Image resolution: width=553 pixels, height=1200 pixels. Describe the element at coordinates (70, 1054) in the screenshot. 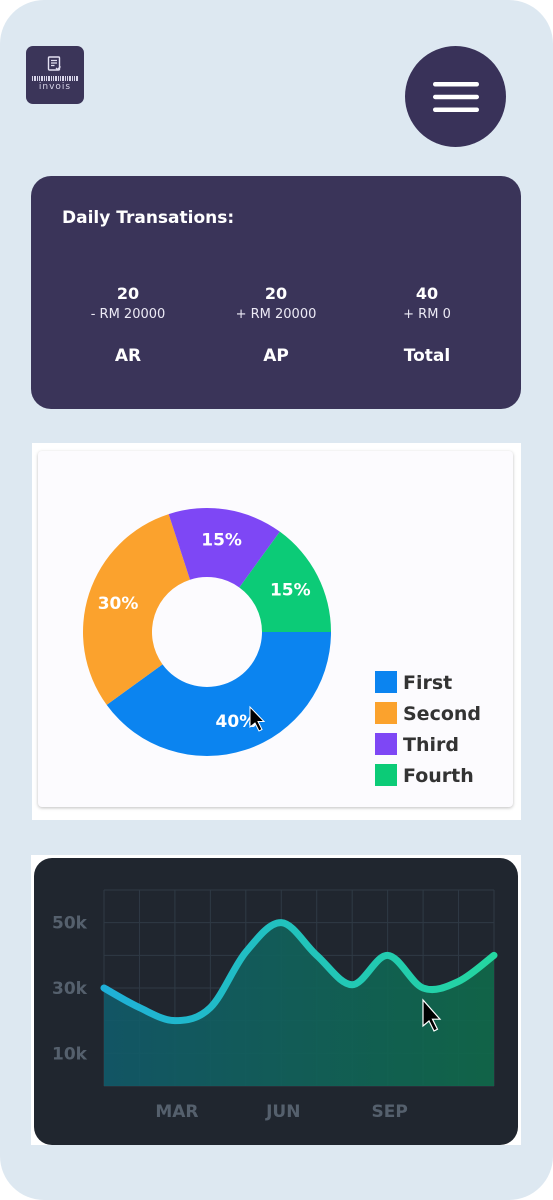

I see `y-tick-label: 10k` at that location.